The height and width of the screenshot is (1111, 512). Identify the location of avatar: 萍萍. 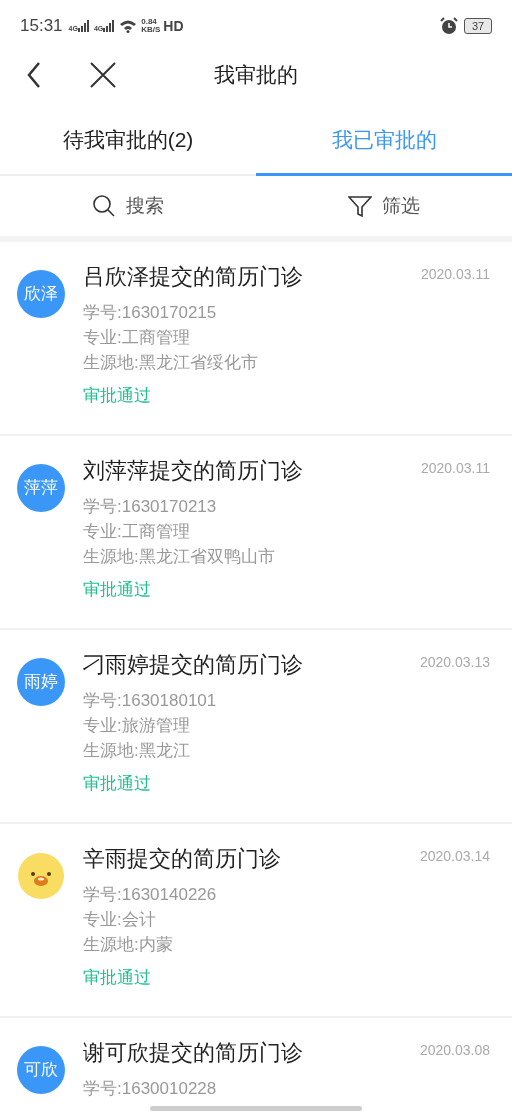
(41, 488).